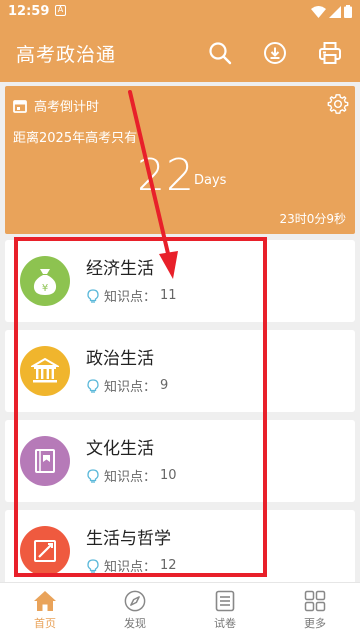 The image size is (360, 639). I want to click on bottom-nav: 首页 发现 试卷 更多, so click(180, 610).